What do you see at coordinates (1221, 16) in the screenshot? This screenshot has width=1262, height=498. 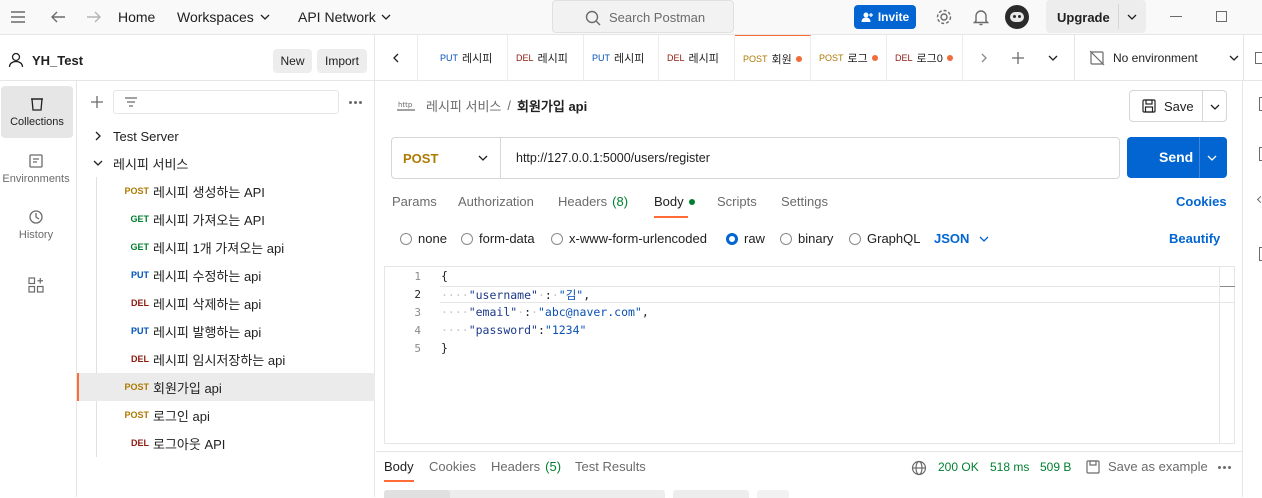 I see `maximize-window-icon` at bounding box center [1221, 16].